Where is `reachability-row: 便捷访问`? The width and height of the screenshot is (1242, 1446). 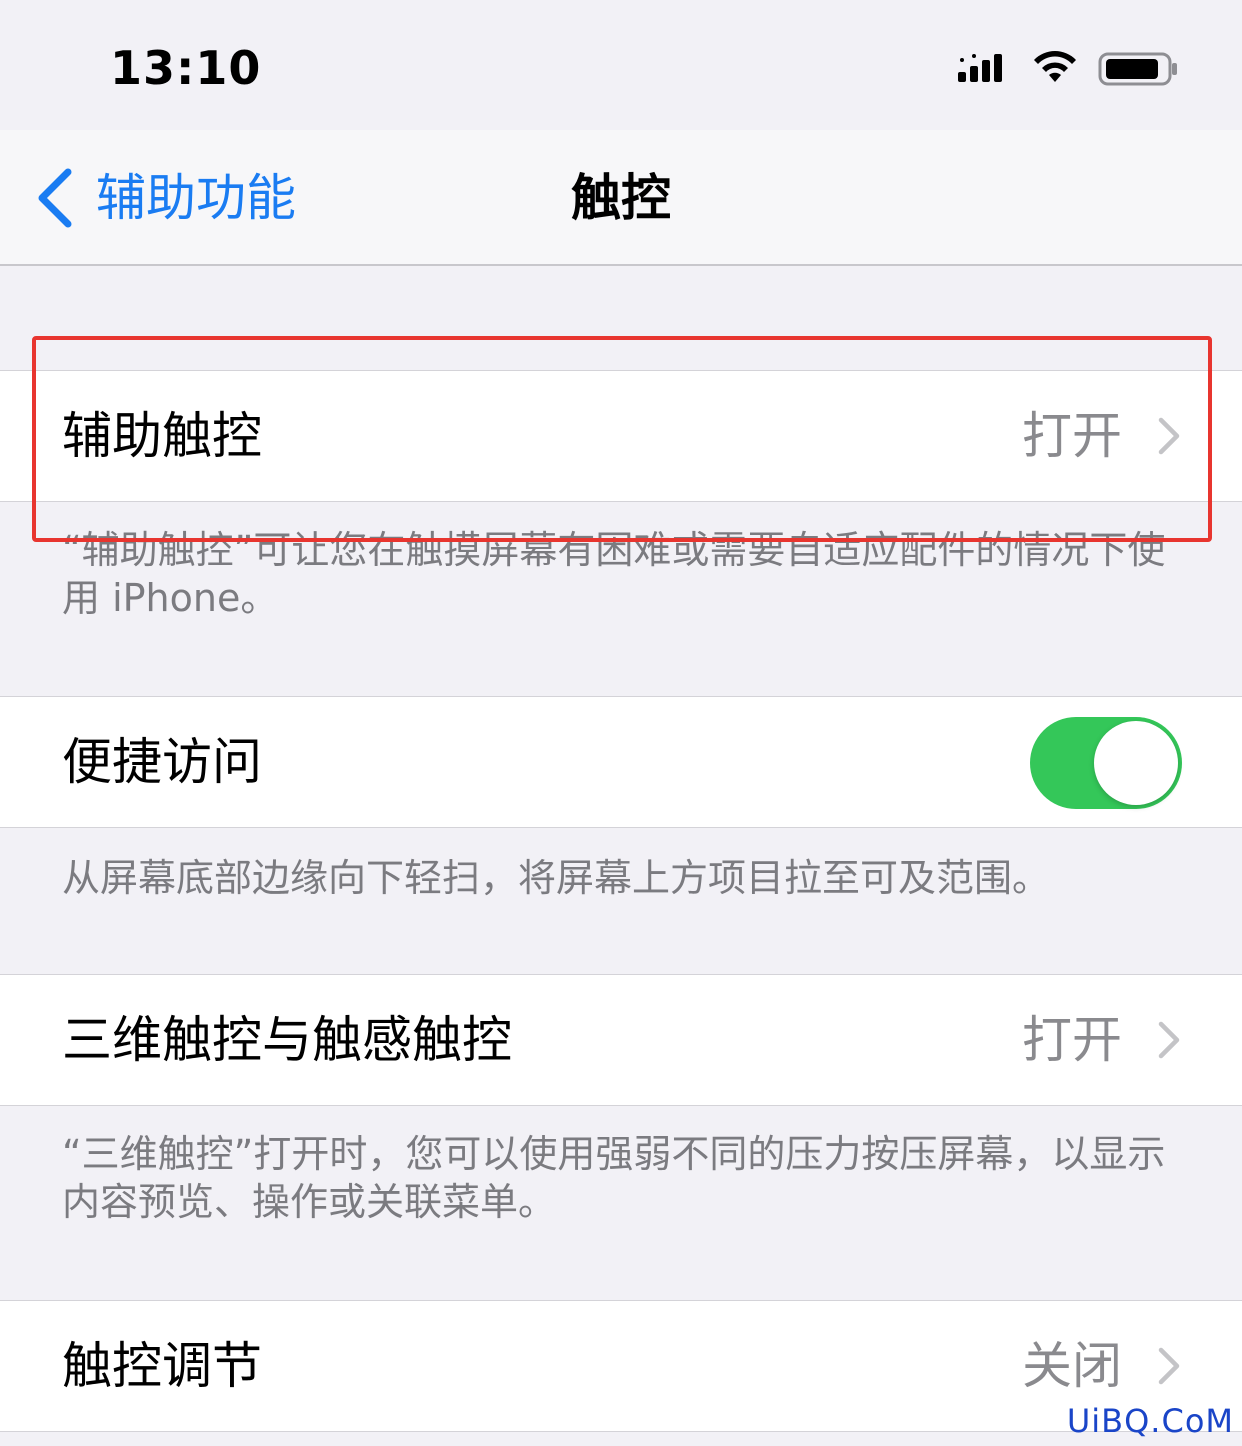
reachability-row: 便捷访问 is located at coordinates (621, 762).